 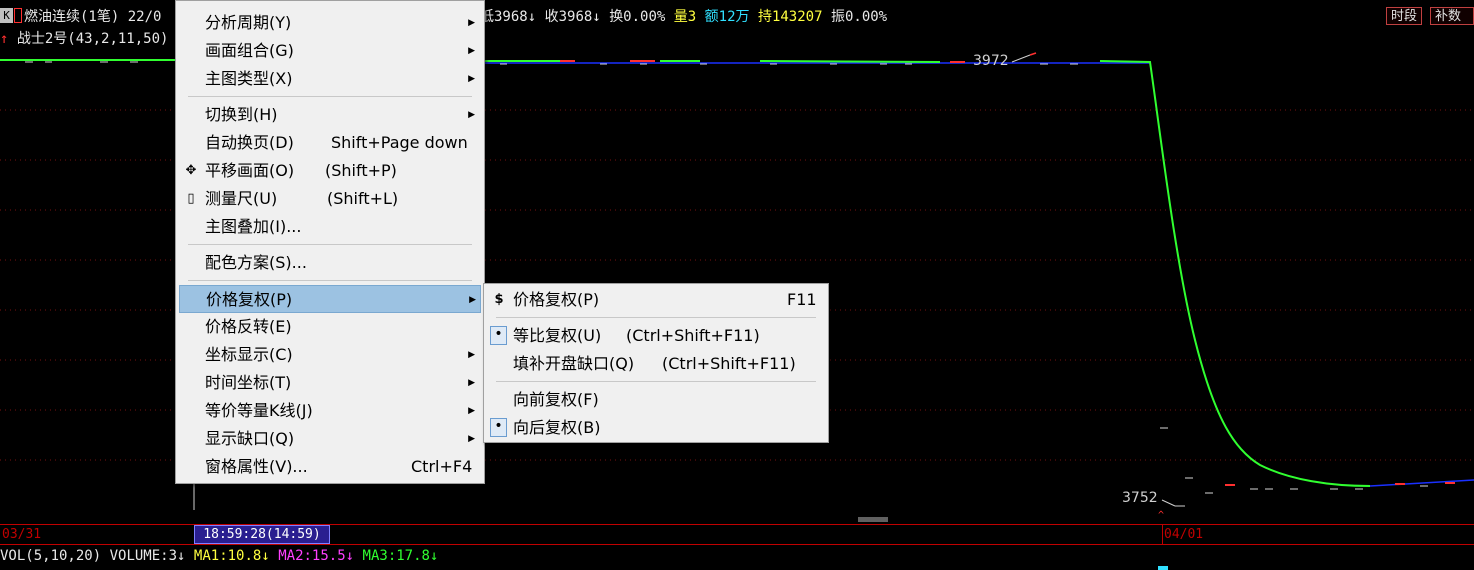 I want to click on menu-item-time-axis: 时间坐标(T) ▶, so click(x=329, y=383).